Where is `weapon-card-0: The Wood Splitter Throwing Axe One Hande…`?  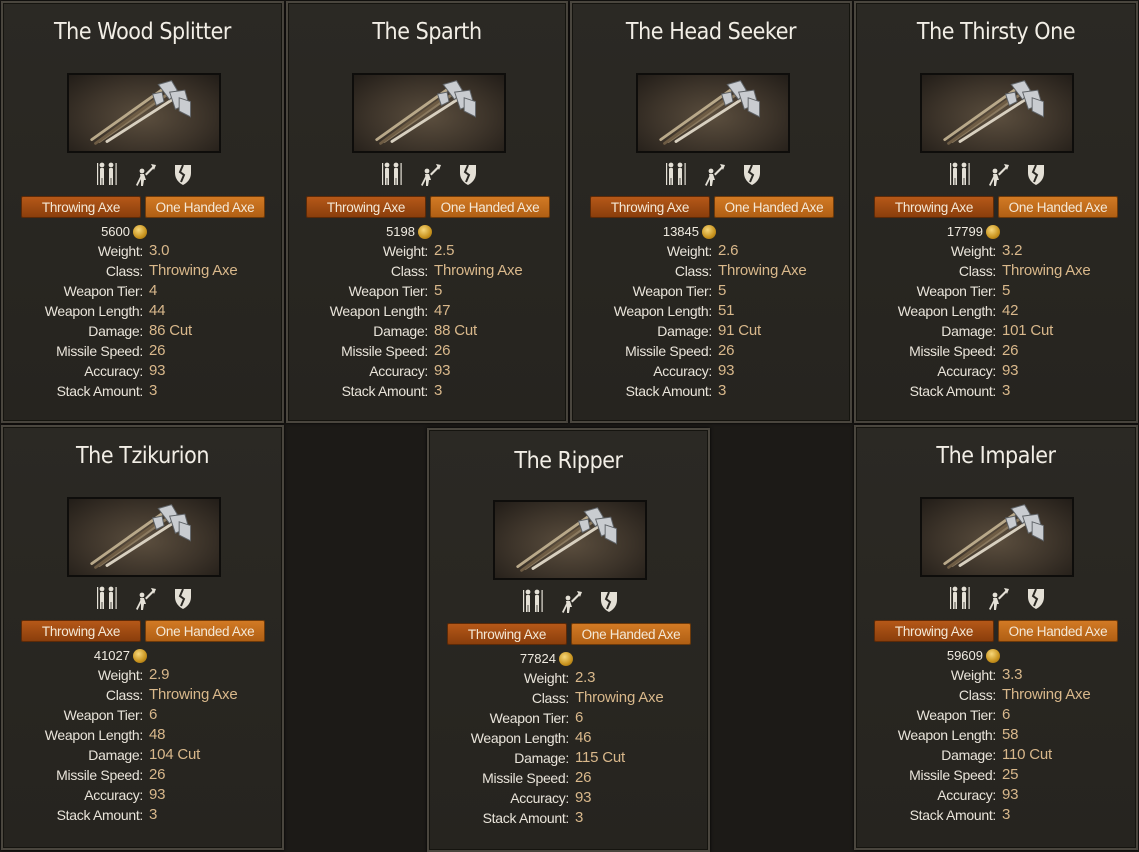 weapon-card-0: The Wood Splitter Throwing Axe One Hande… is located at coordinates (142, 212).